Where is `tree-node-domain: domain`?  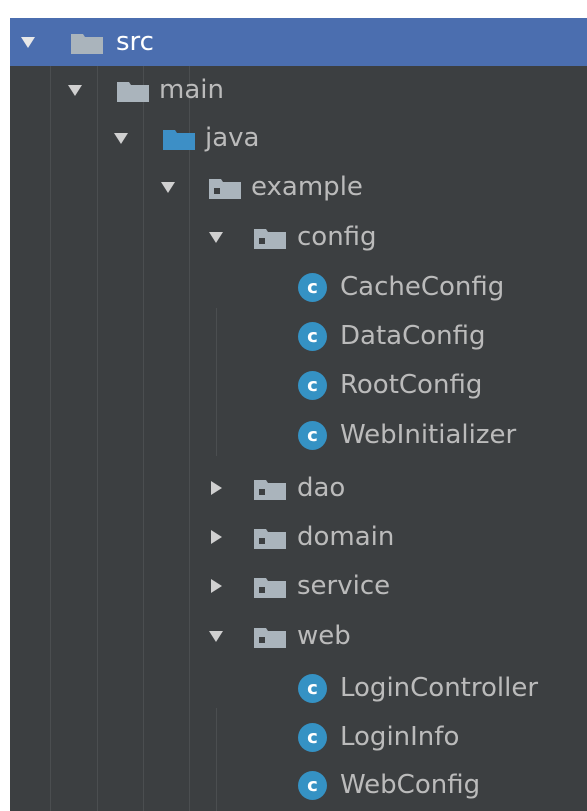 tree-node-domain: domain is located at coordinates (298, 537).